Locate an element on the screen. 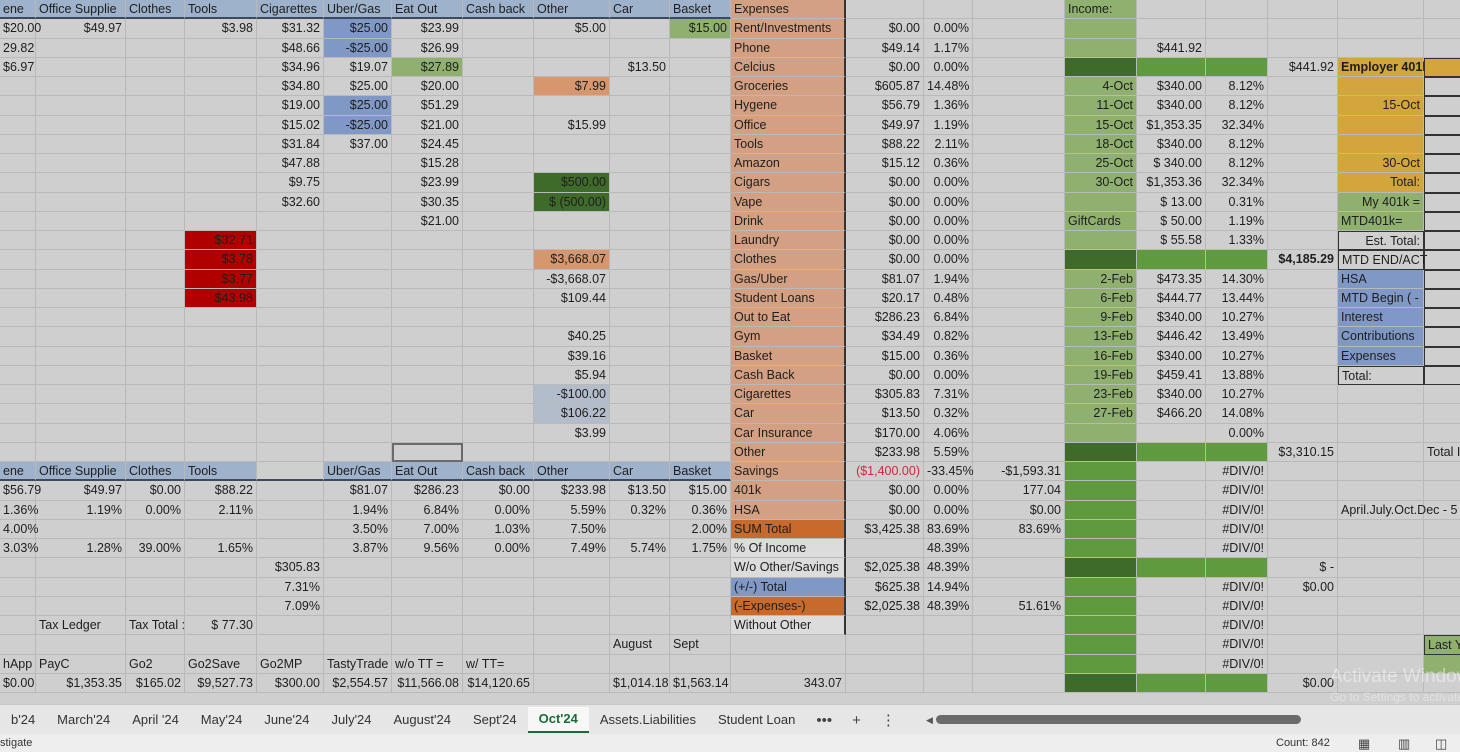  cell: $25.00 is located at coordinates (358, 106).